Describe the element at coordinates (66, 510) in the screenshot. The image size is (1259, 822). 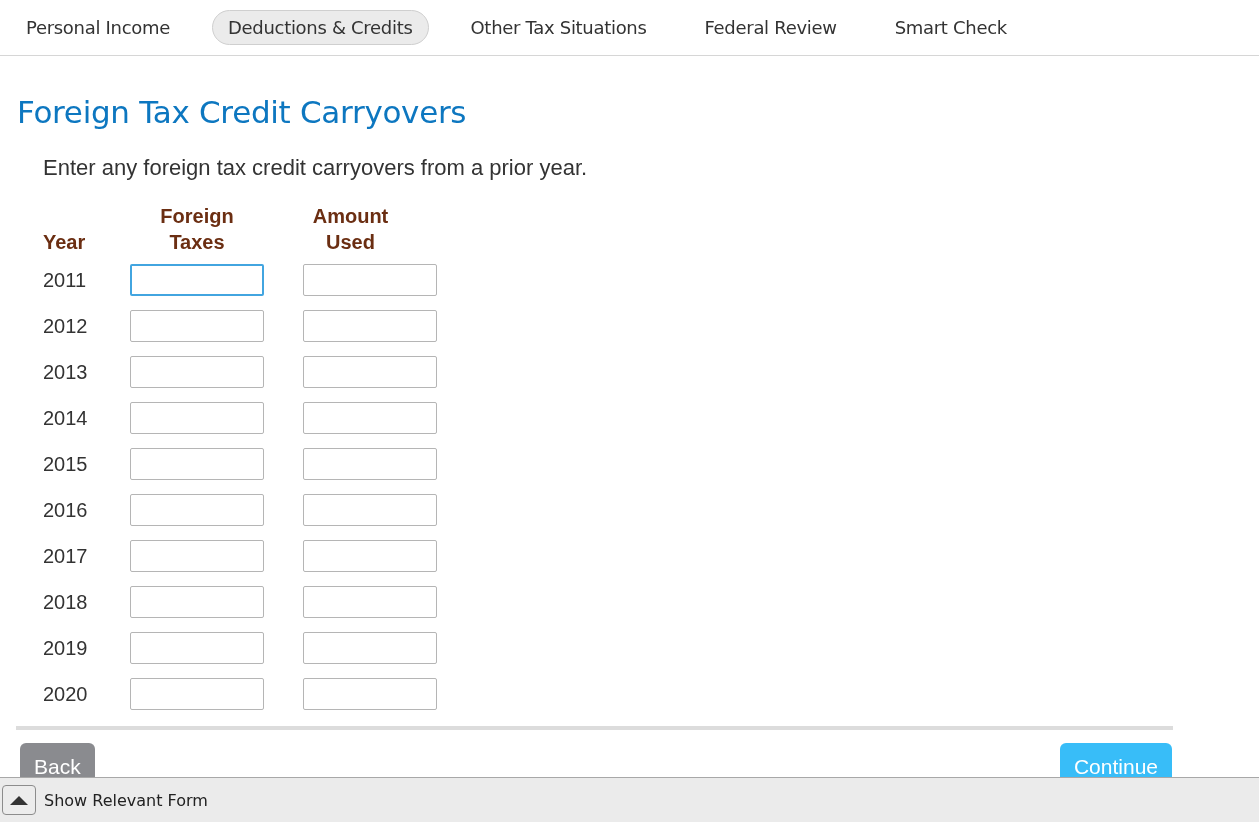
I see `year-label: 2016` at that location.